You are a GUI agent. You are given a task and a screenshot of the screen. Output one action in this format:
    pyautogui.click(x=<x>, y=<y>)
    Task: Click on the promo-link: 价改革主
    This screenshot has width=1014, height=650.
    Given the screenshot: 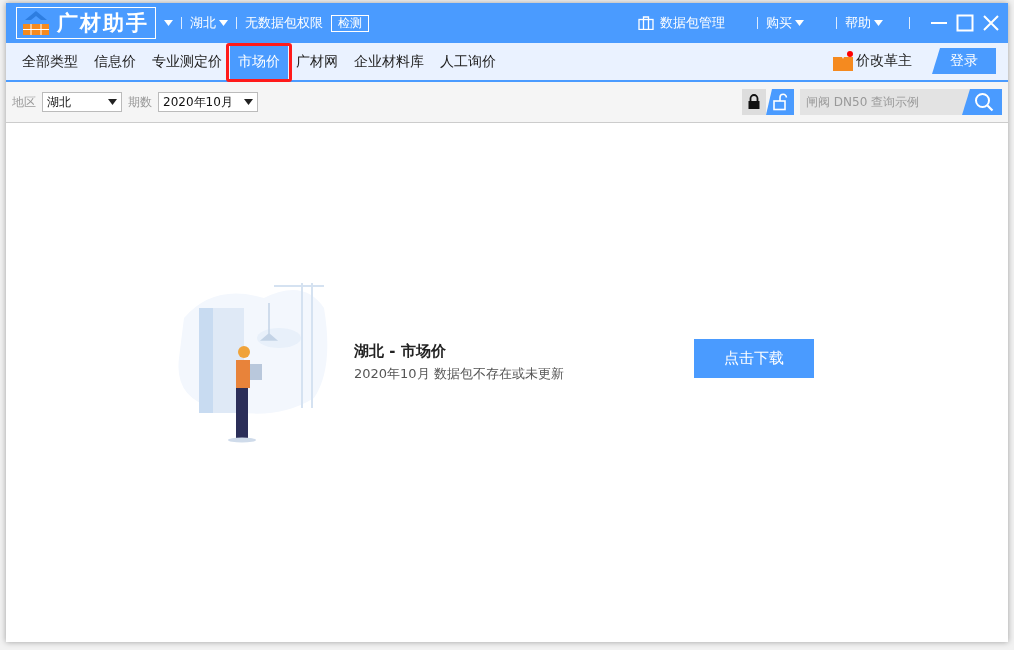 What is the action you would take?
    pyautogui.click(x=872, y=61)
    